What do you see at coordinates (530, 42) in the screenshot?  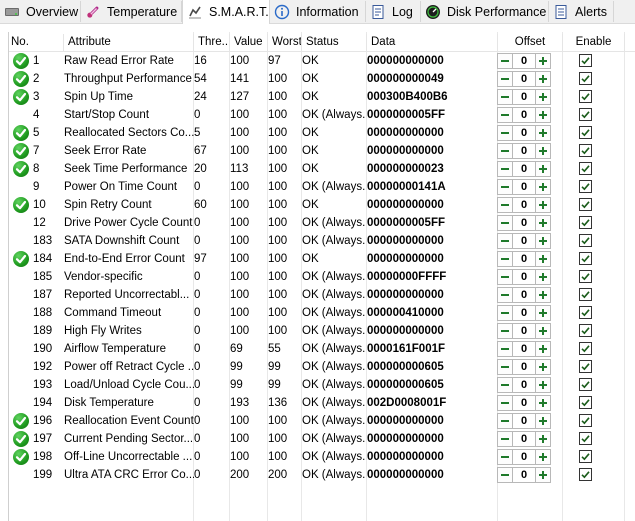 I see `column-header-offset: Offset` at bounding box center [530, 42].